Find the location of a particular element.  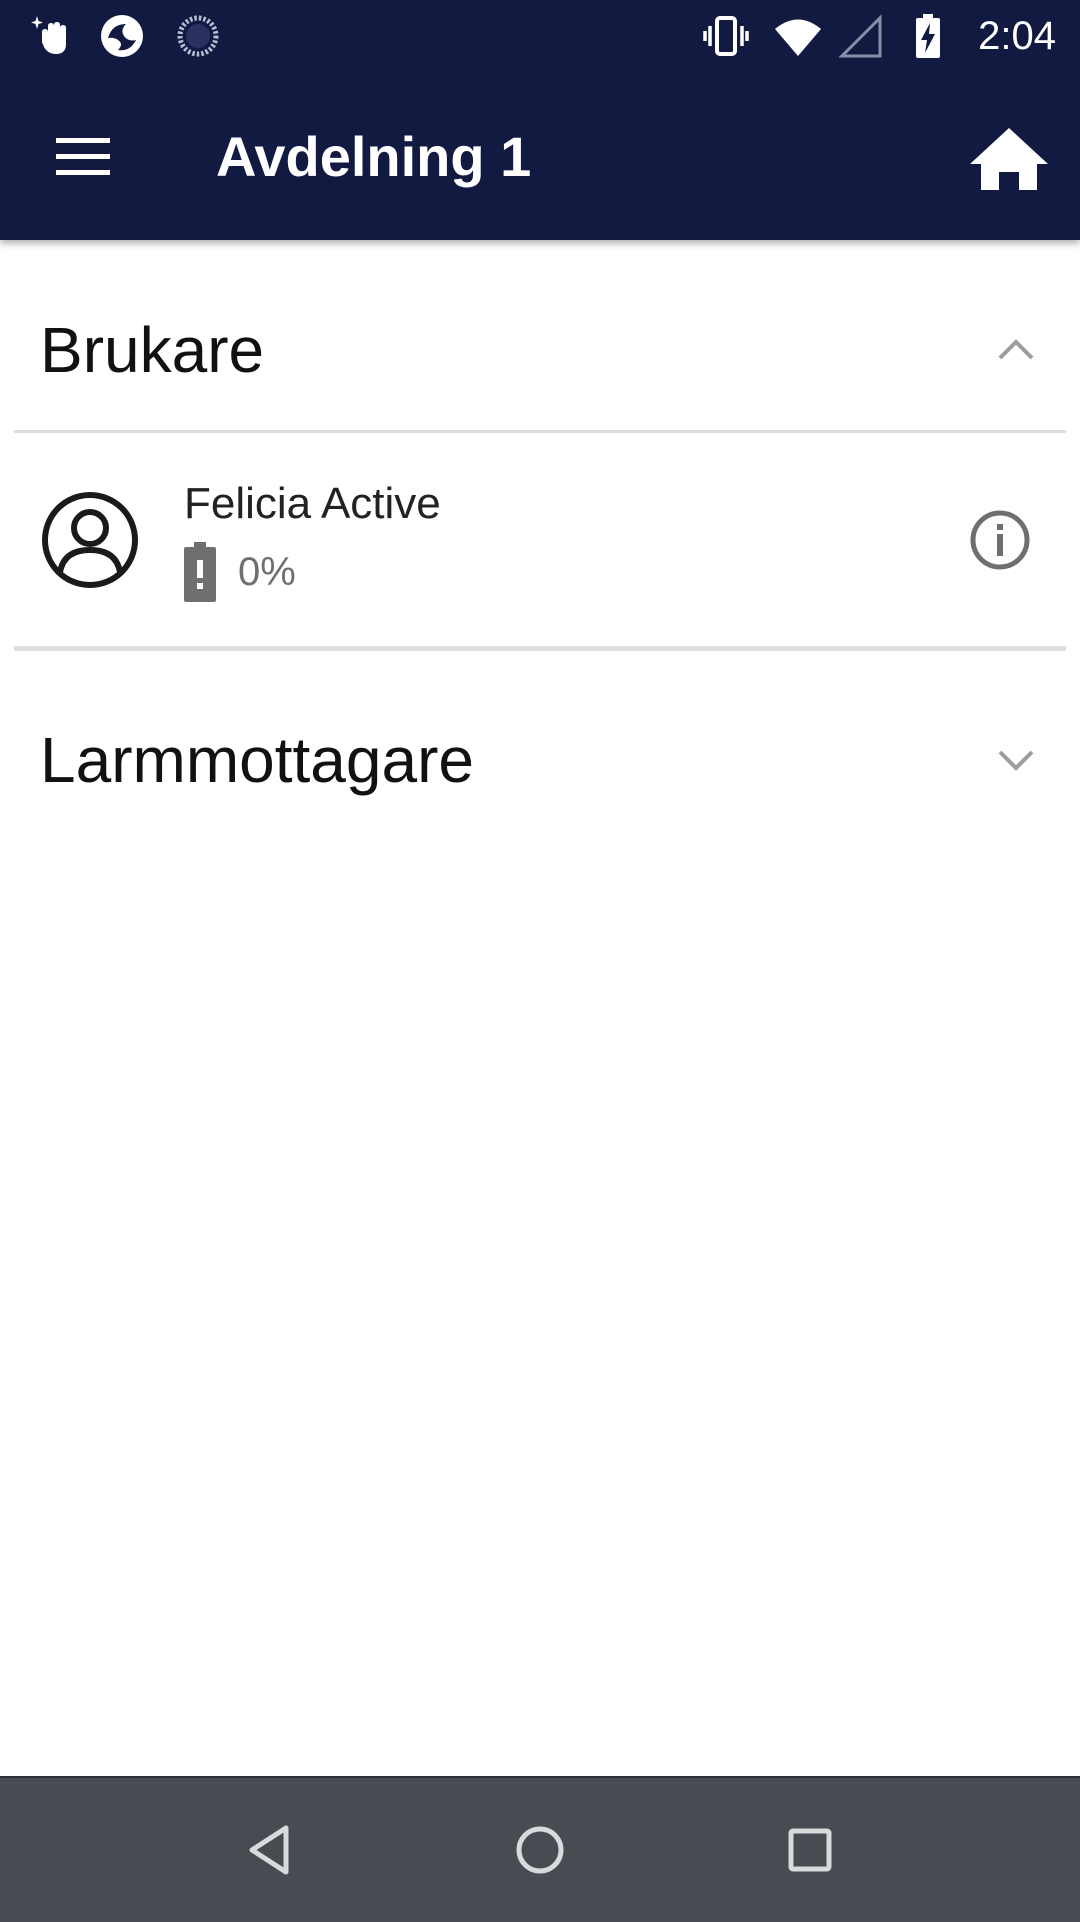

chevron-down-icon is located at coordinates (1016, 760).